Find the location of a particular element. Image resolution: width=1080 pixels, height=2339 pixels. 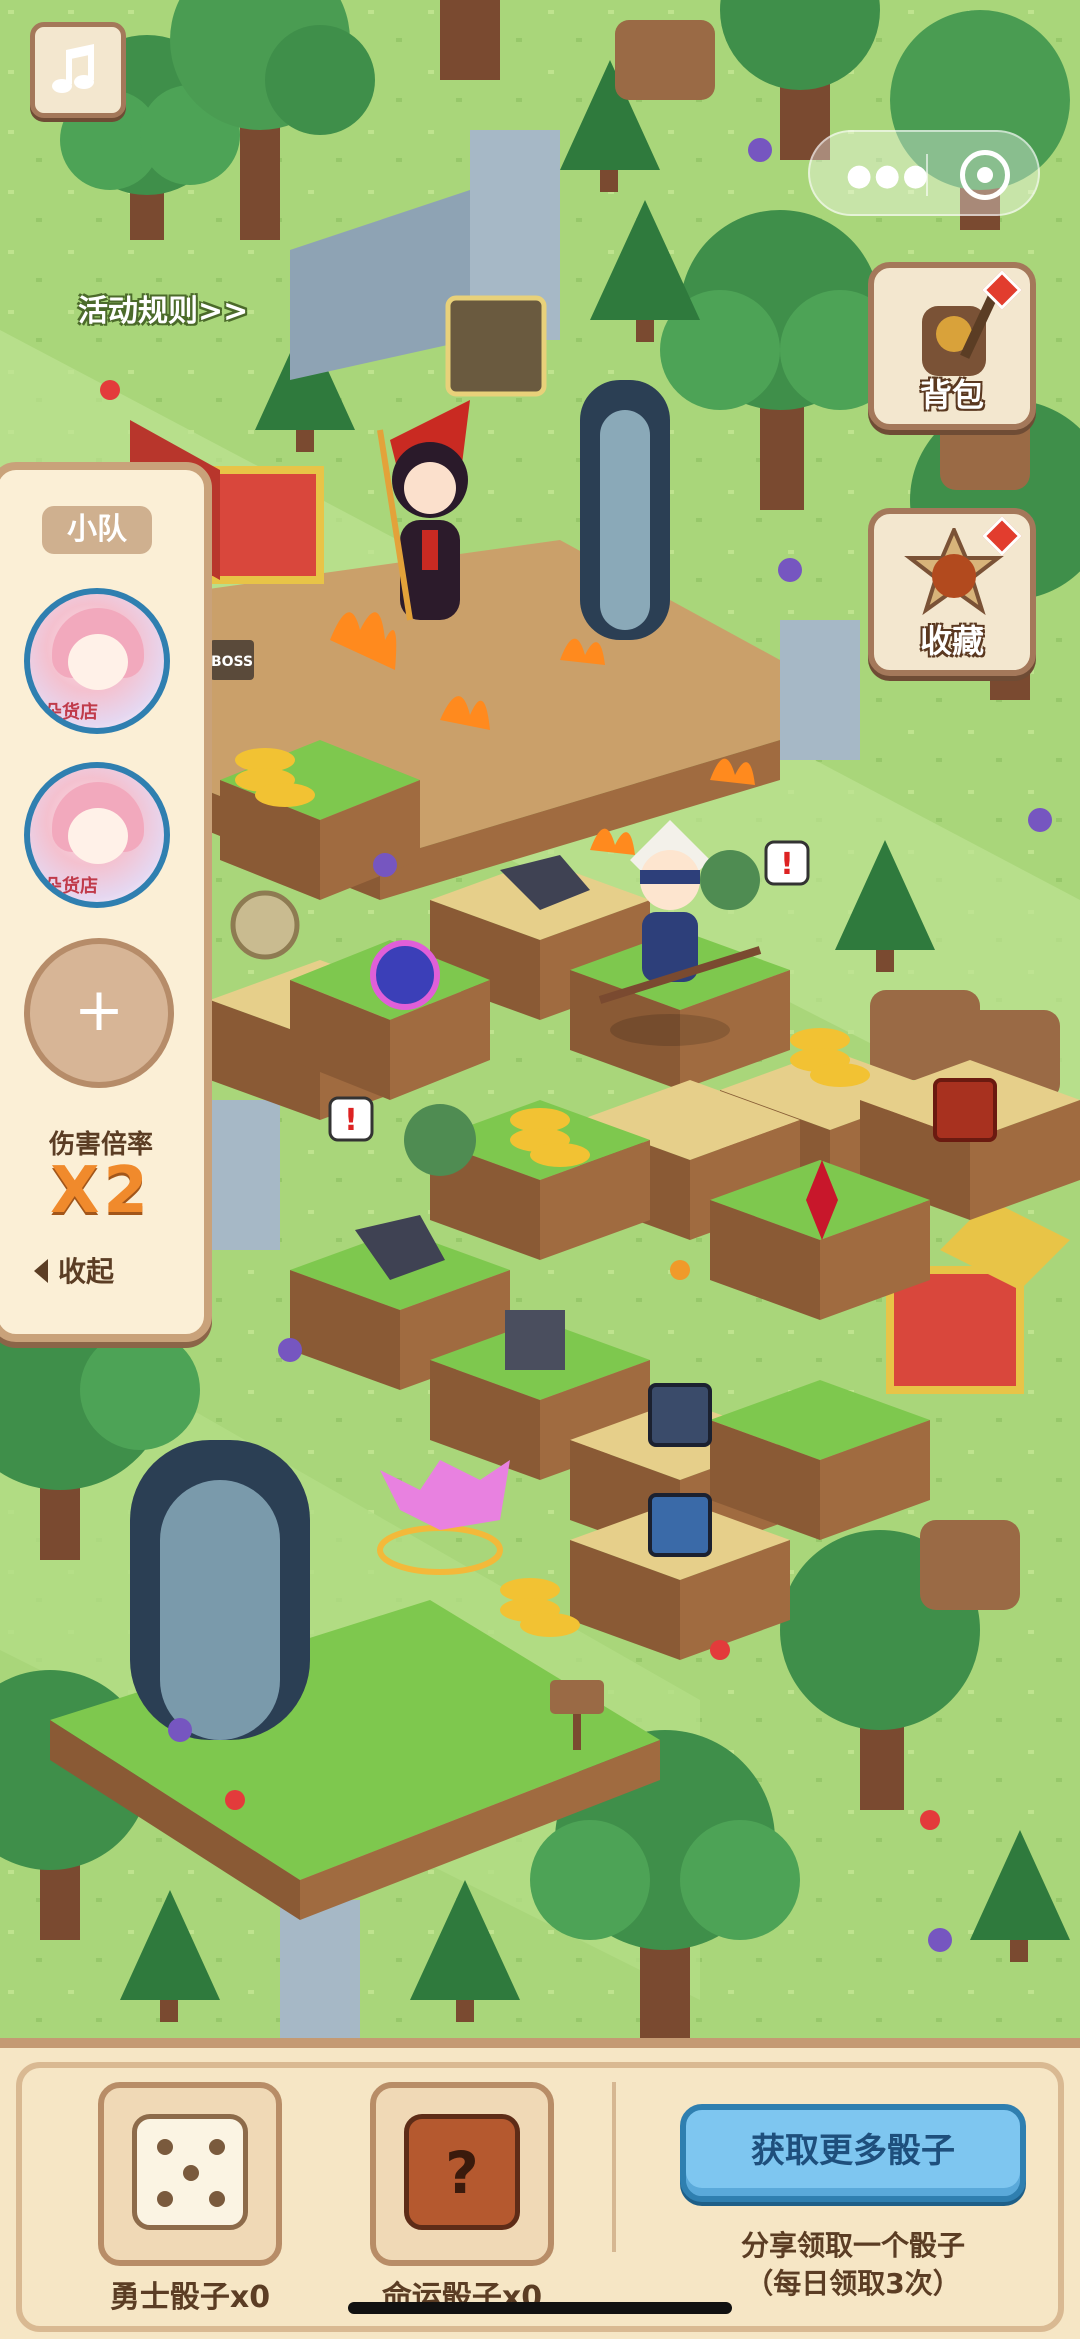

add-member-button: + is located at coordinates (99, 1013).